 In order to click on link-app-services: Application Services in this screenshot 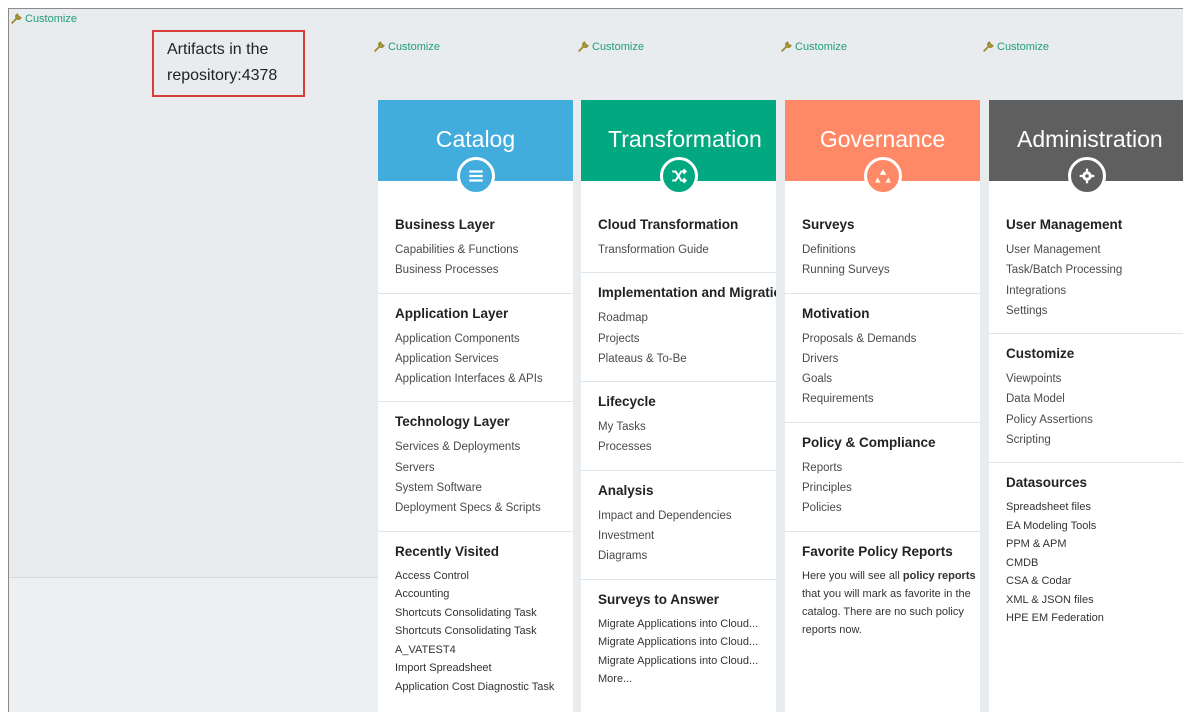, I will do `click(484, 359)`.